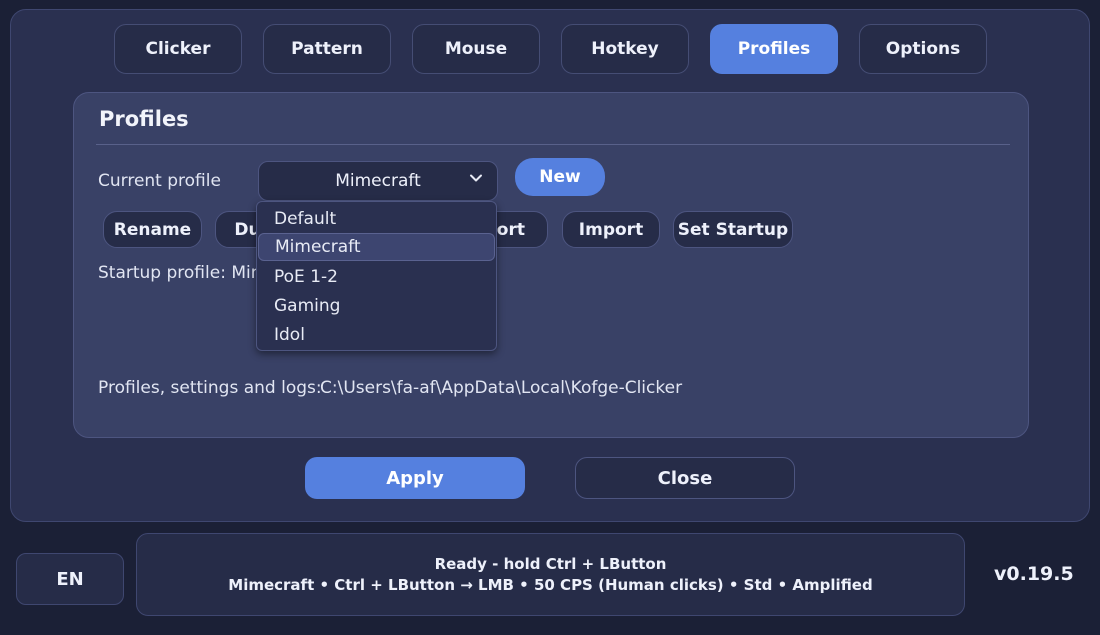 The width and height of the screenshot is (1100, 635). Describe the element at coordinates (178, 49) in the screenshot. I see `tab-clicker: Clicker` at that location.